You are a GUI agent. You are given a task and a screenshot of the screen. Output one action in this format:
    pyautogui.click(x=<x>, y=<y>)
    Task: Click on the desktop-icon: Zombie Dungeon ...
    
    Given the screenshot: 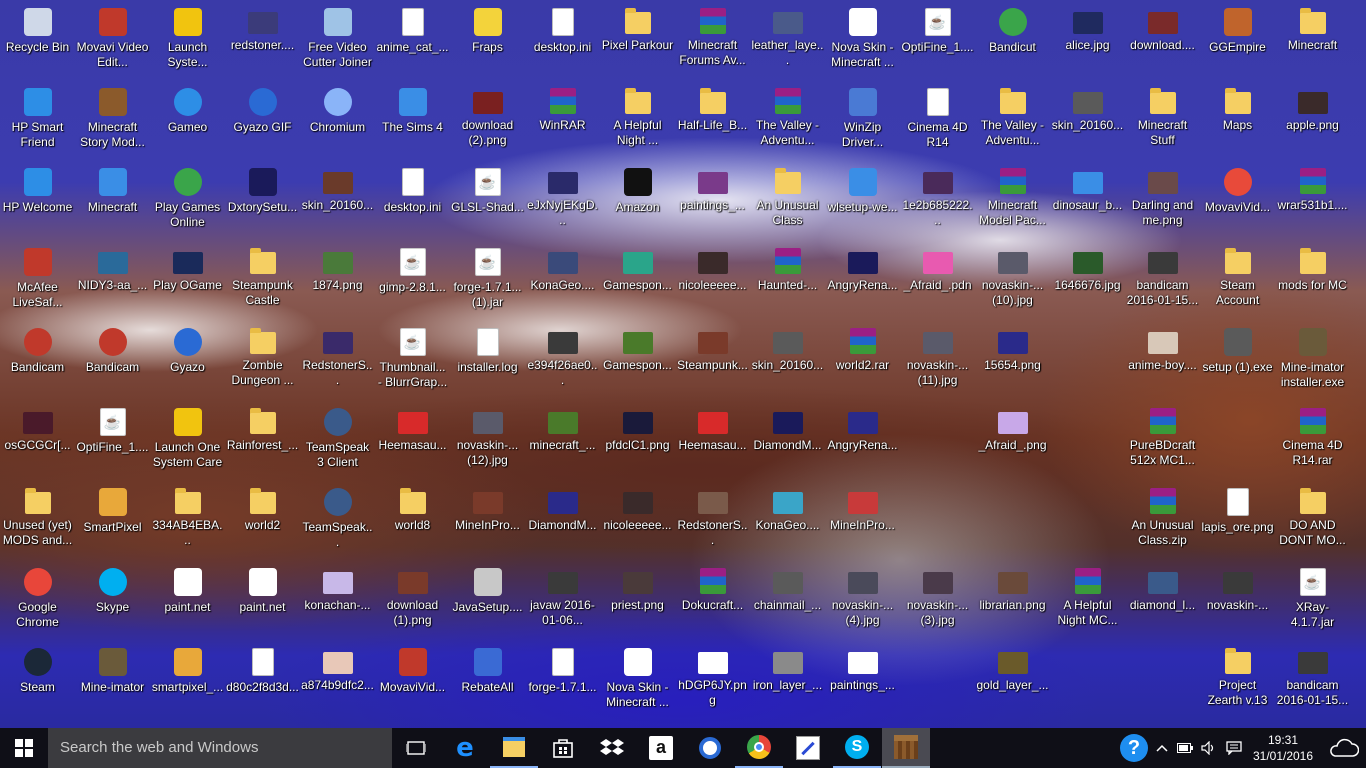 What is the action you would take?
    pyautogui.click(x=262, y=364)
    